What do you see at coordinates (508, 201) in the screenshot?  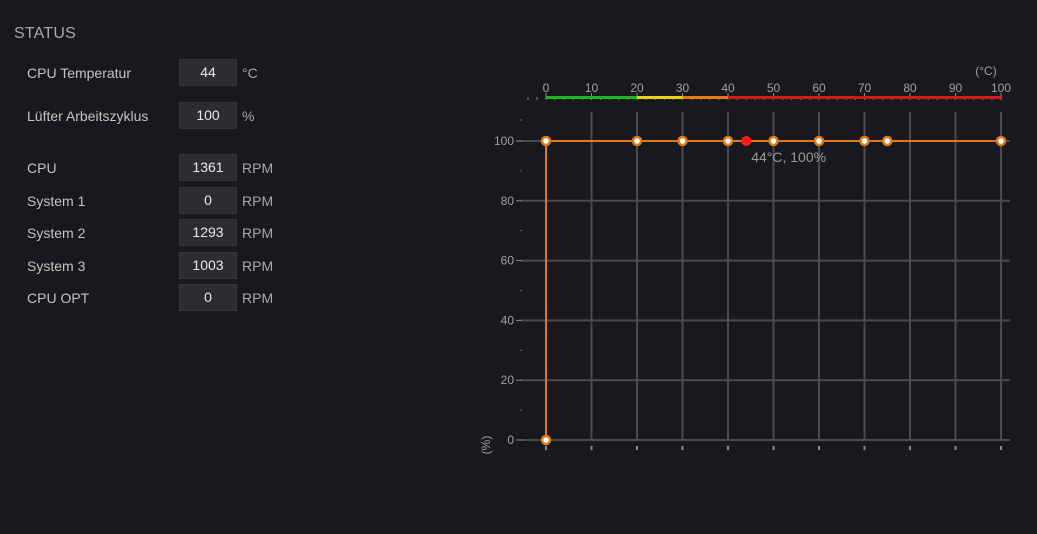 I see `y-tick-label: 80` at bounding box center [508, 201].